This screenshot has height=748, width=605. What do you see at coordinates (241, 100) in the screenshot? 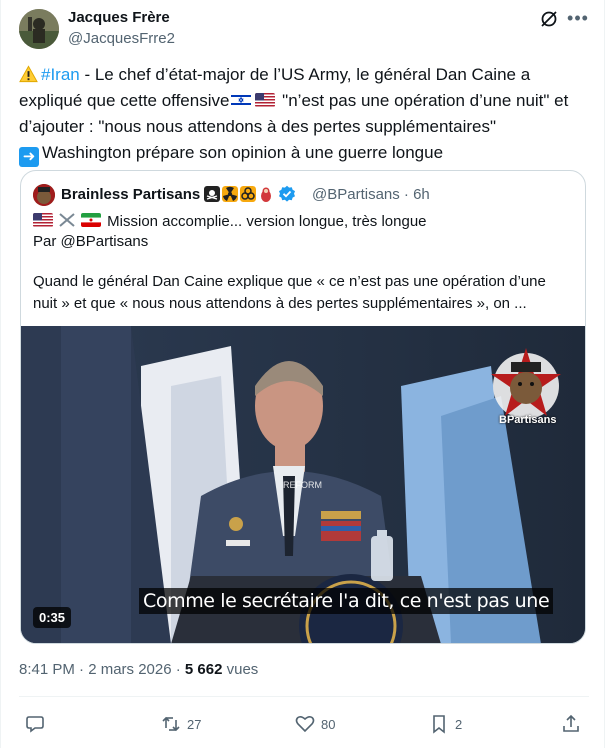
I see `israel-flag` at bounding box center [241, 100].